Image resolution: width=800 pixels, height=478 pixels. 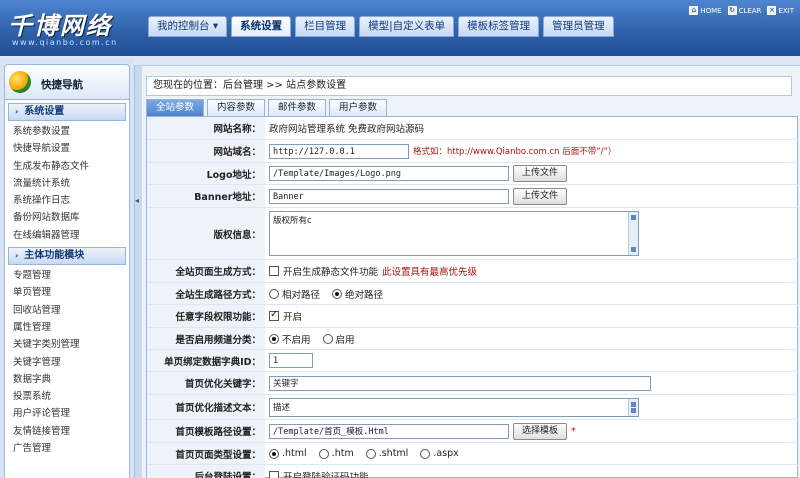 What do you see at coordinates (67, 200) in the screenshot?
I see `sidebar-item-operation-log: 系统操作日志` at bounding box center [67, 200].